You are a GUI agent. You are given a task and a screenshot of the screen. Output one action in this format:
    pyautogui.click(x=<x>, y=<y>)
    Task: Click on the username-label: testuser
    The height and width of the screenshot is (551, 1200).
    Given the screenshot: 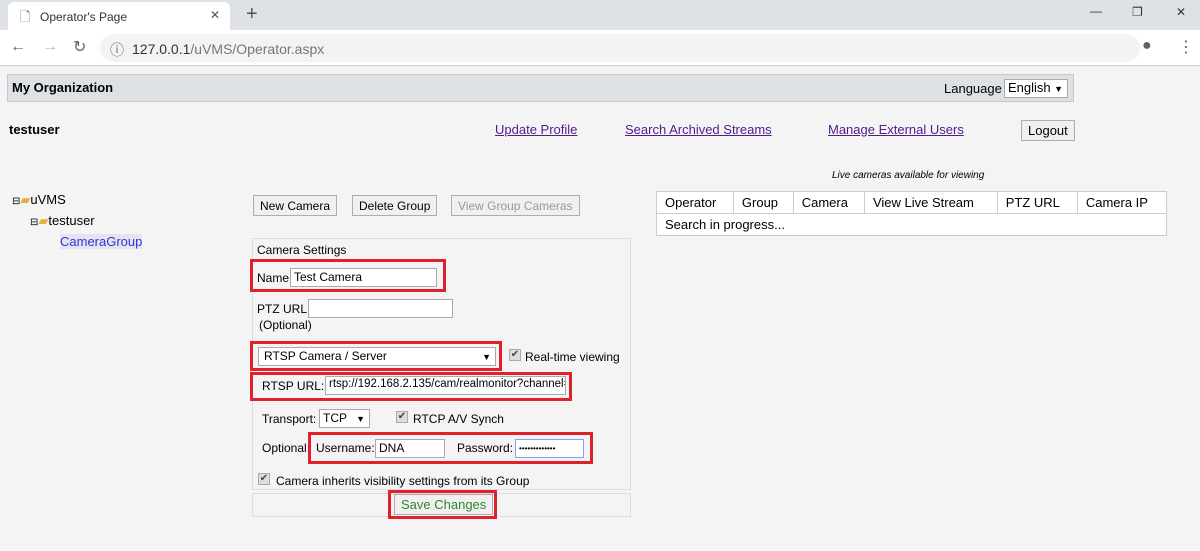 What is the action you would take?
    pyautogui.click(x=34, y=129)
    